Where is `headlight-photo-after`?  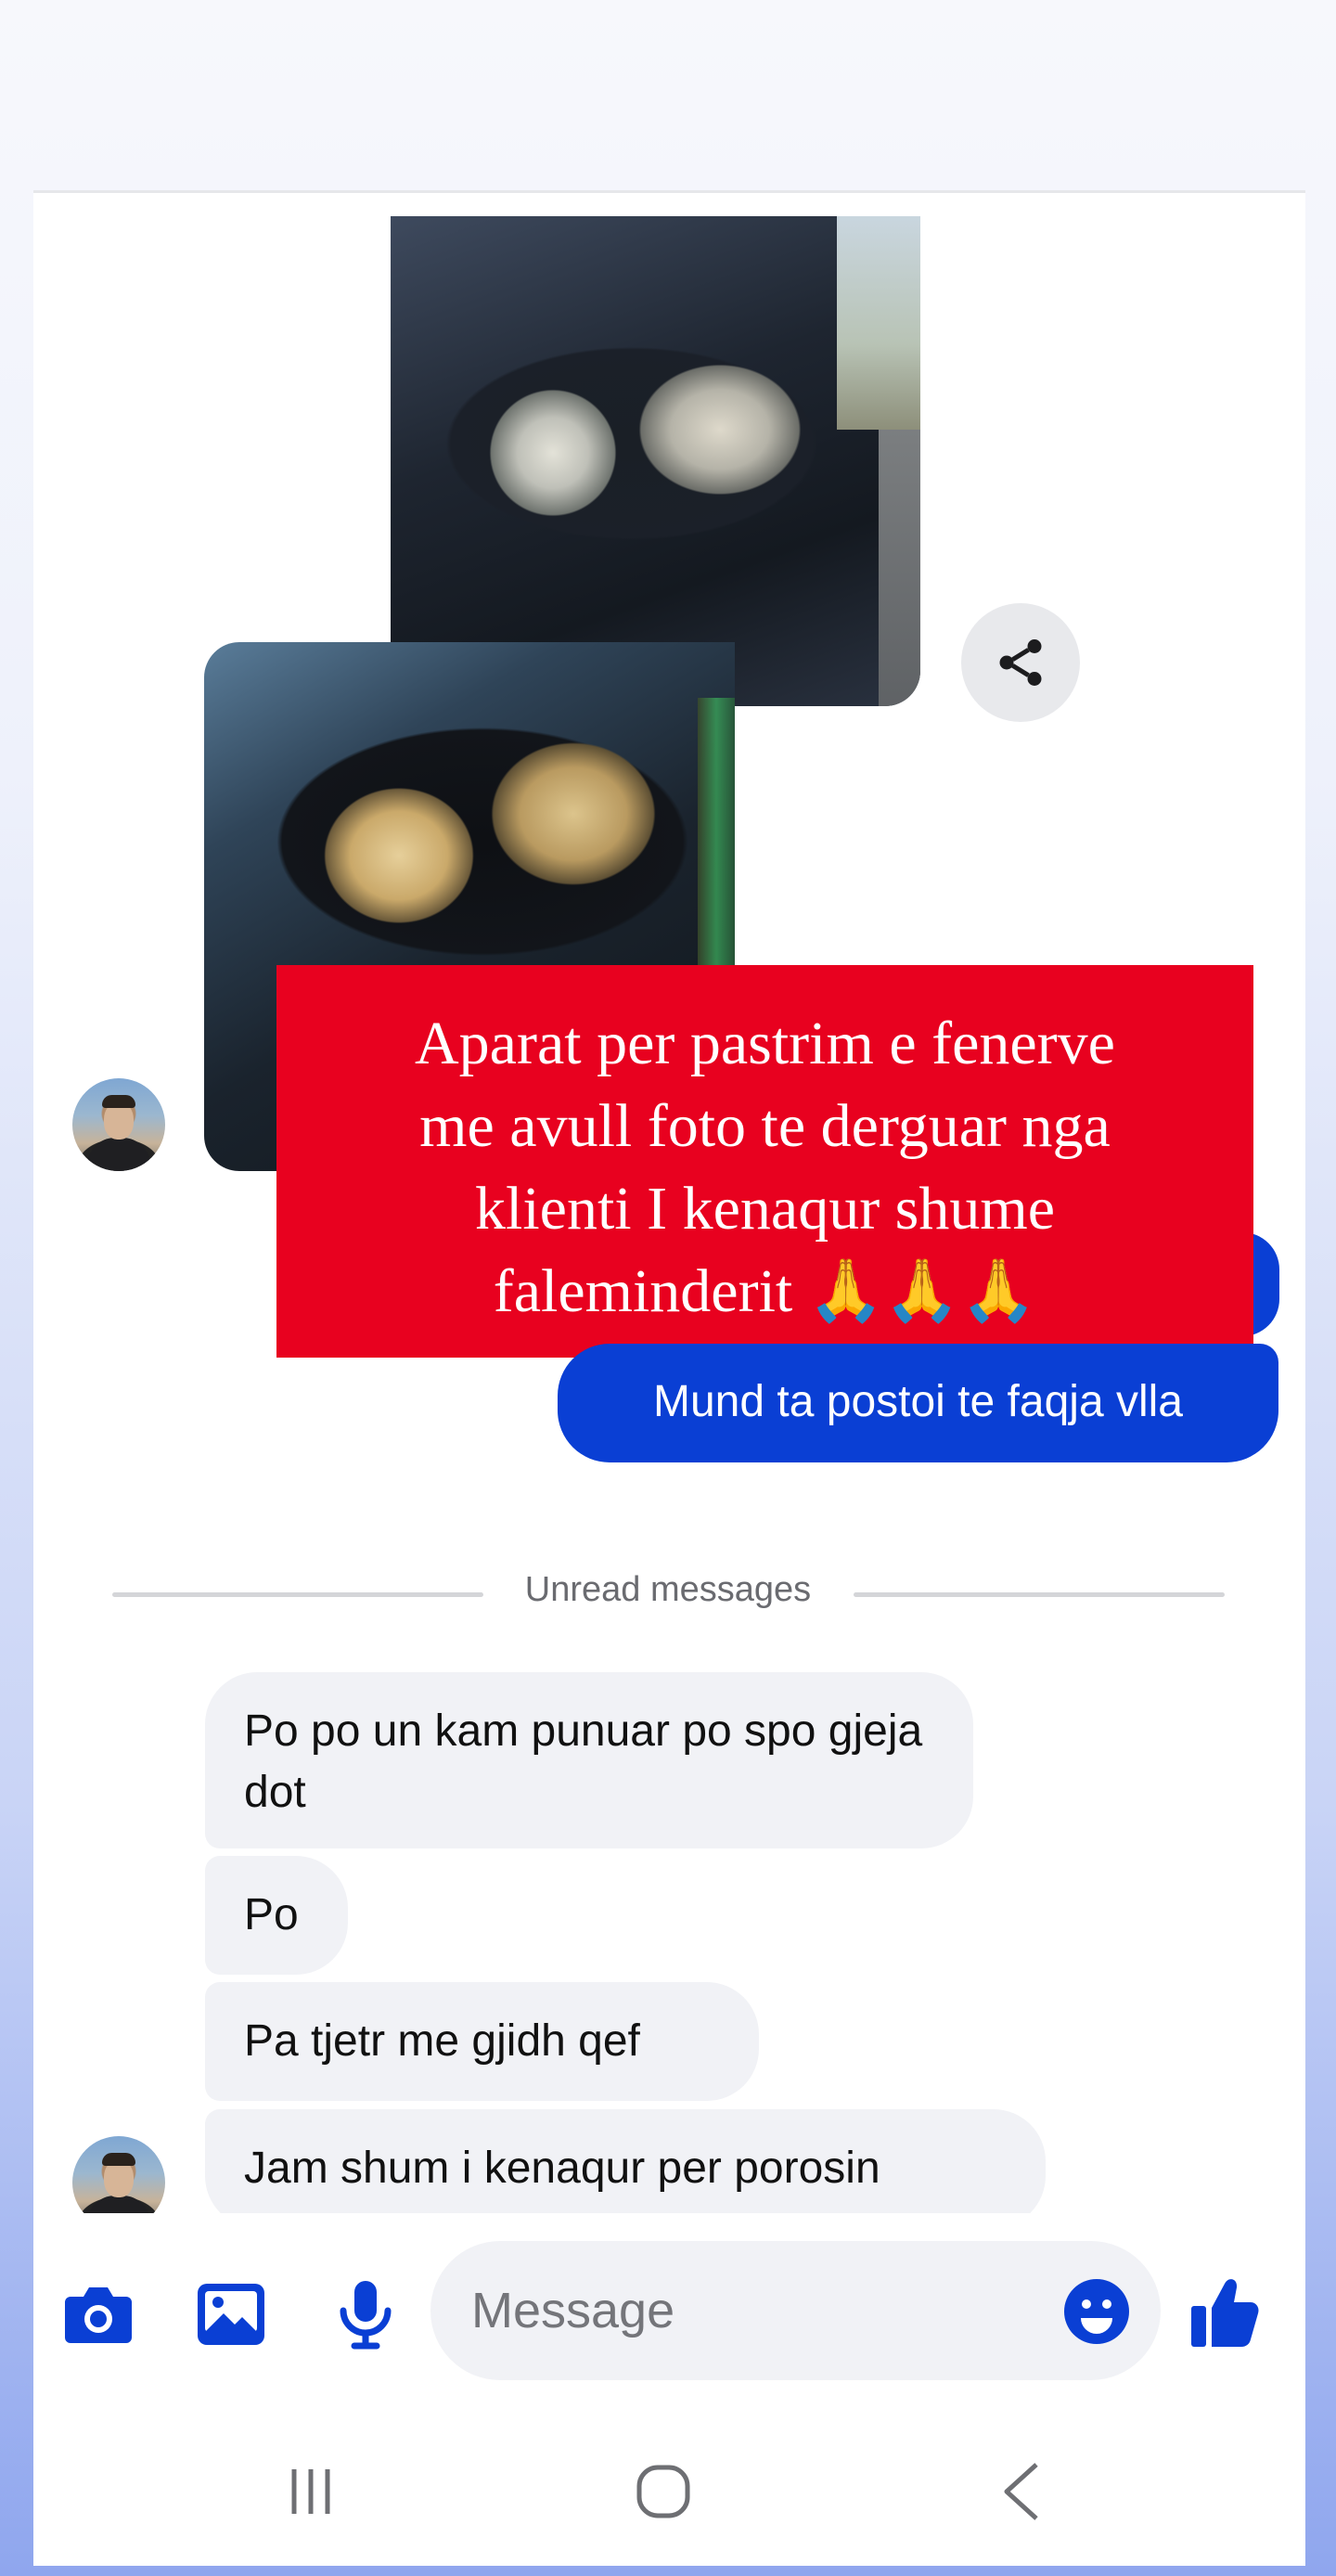
headlight-photo-after is located at coordinates (656, 461).